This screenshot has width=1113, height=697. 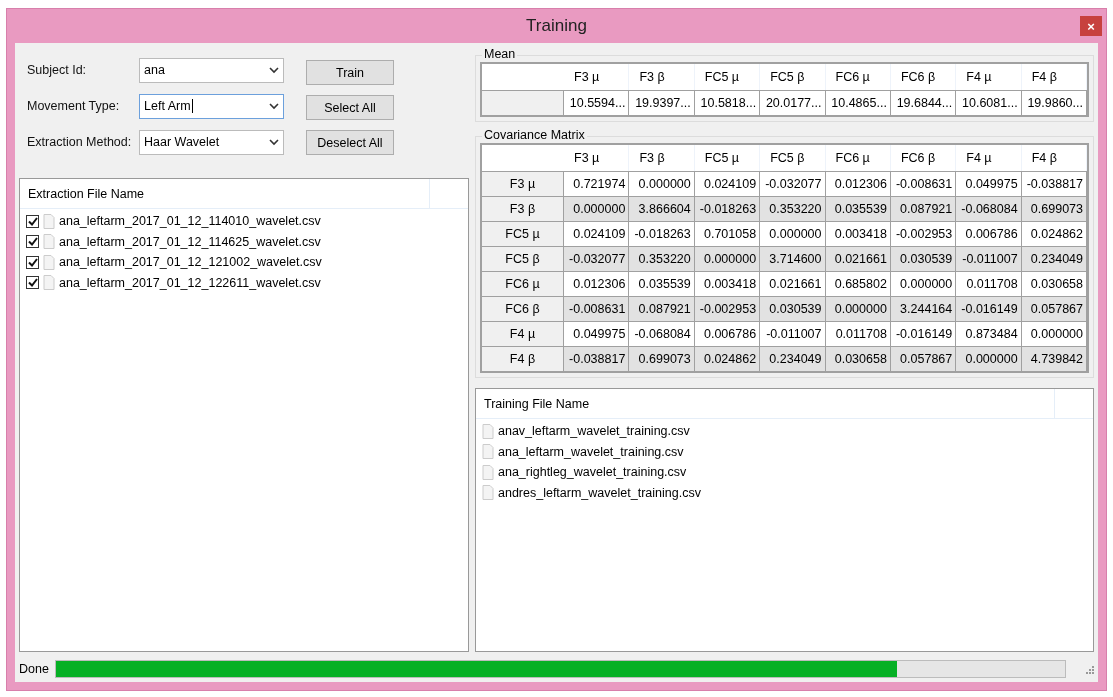 I want to click on table-cell: 0.873484, so click(x=989, y=333).